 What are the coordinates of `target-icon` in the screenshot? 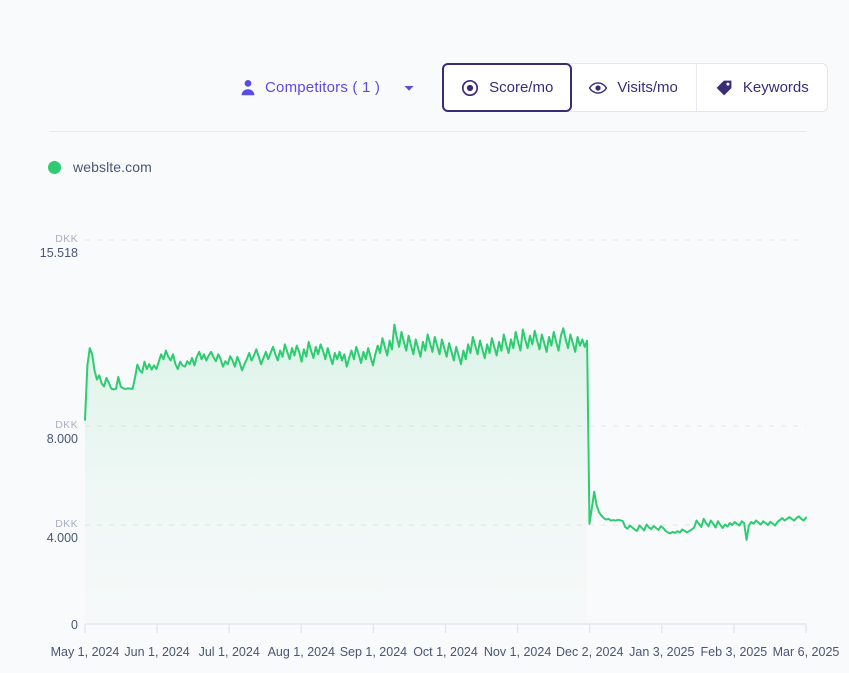 It's located at (470, 88).